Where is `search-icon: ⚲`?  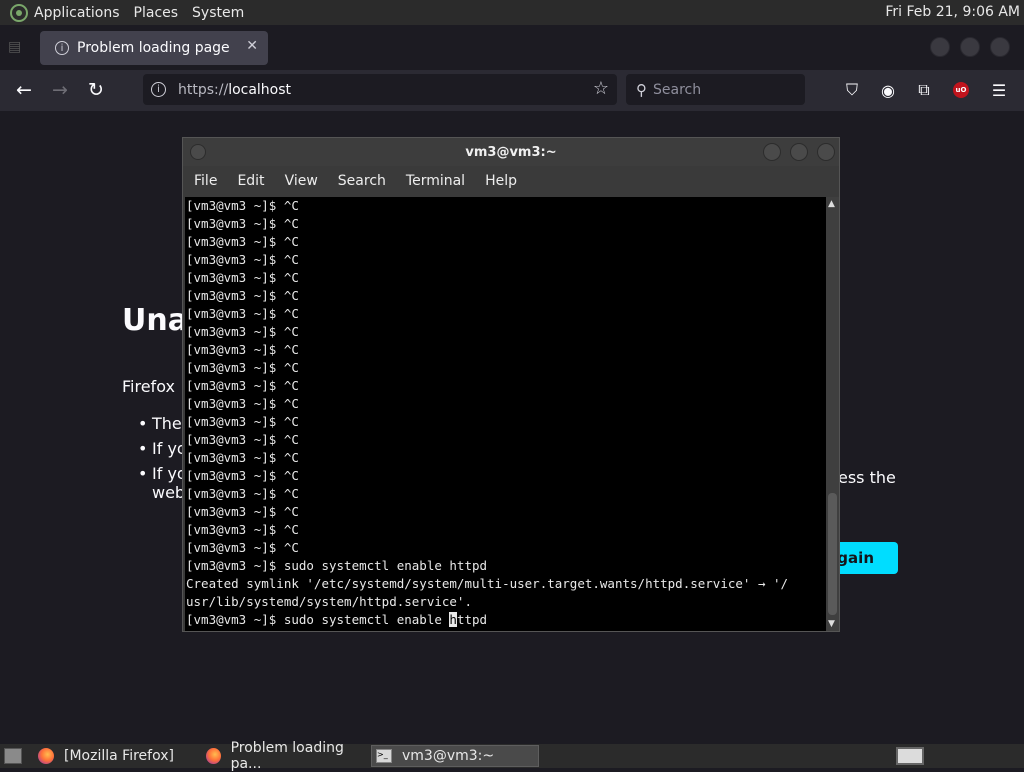 search-icon: ⚲ is located at coordinates (641, 89).